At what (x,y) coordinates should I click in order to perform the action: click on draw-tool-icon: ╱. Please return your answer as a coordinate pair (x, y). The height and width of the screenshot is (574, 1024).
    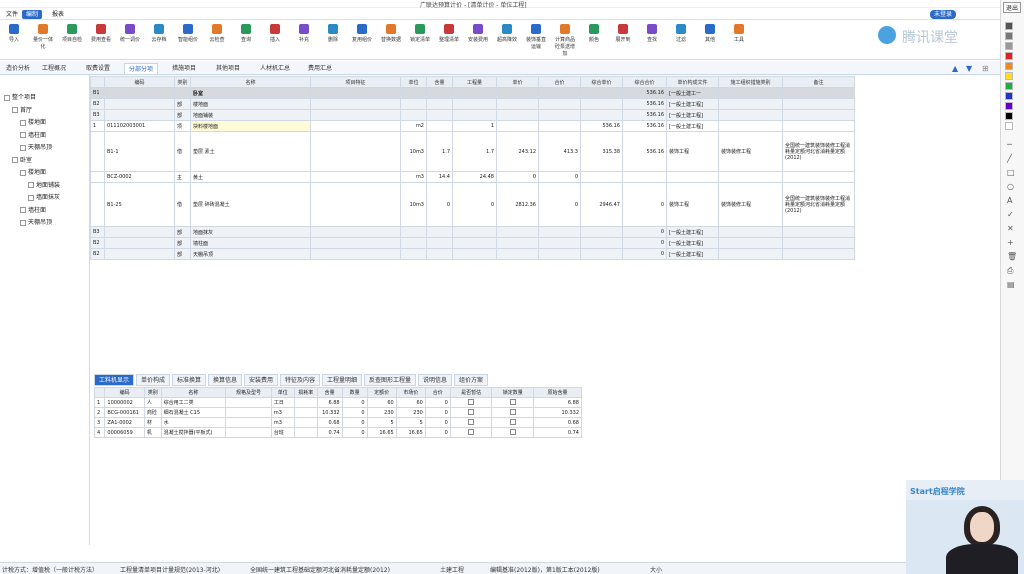
    Looking at the image, I should click on (1009, 158).